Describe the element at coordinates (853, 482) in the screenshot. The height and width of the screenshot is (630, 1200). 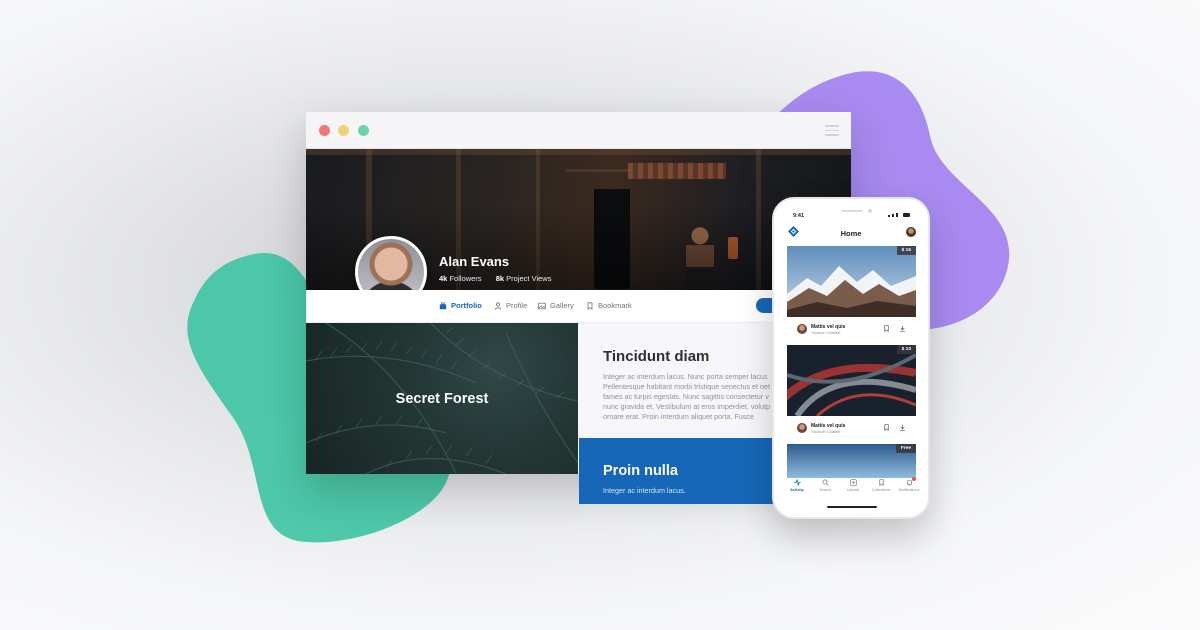
I see `upload-icon` at that location.